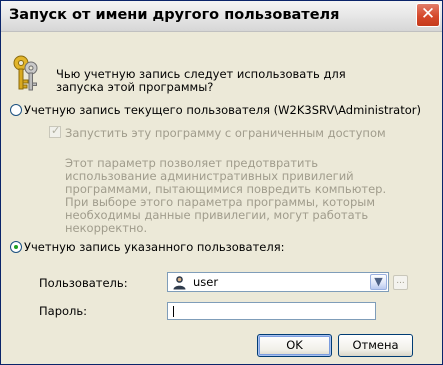 The image size is (443, 365). What do you see at coordinates (174, 15) in the screenshot?
I see `window-title: Запуск от имени другого пользователя` at bounding box center [174, 15].